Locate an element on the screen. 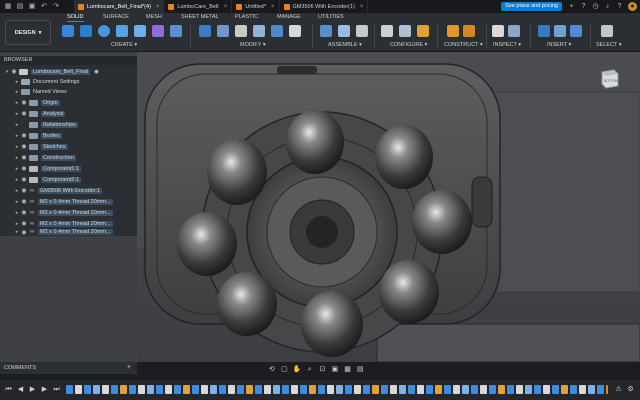 The height and width of the screenshot is (400, 640). section-analysis-icon is located at coordinates (514, 31).